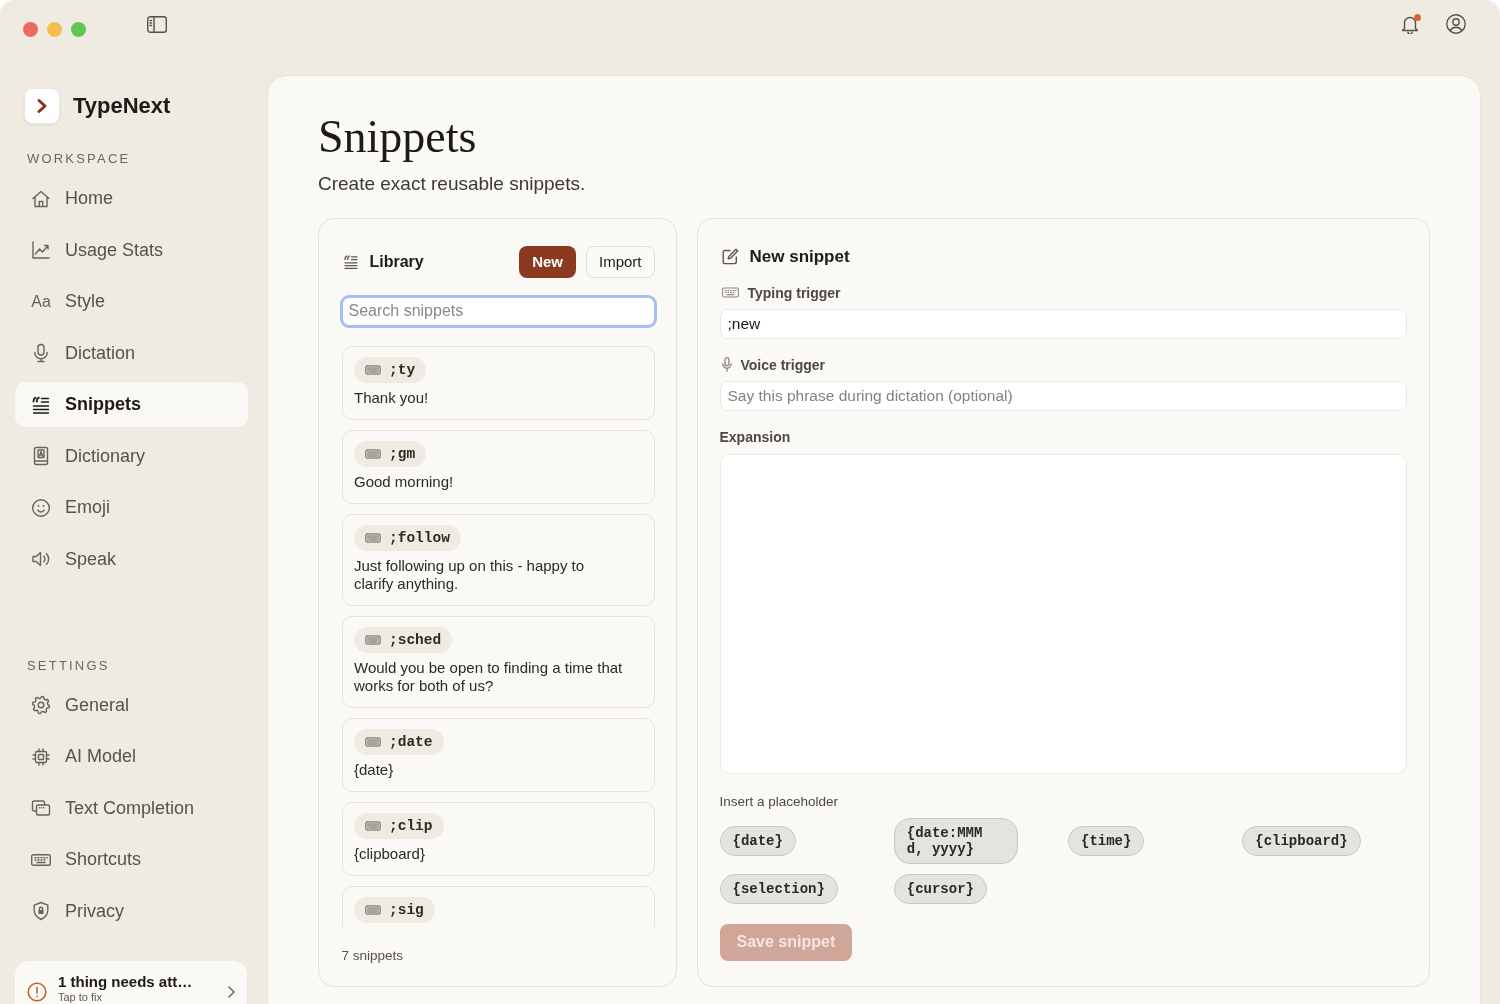 The width and height of the screenshot is (1500, 1004). I want to click on app-name: TypeNext, so click(122, 106).